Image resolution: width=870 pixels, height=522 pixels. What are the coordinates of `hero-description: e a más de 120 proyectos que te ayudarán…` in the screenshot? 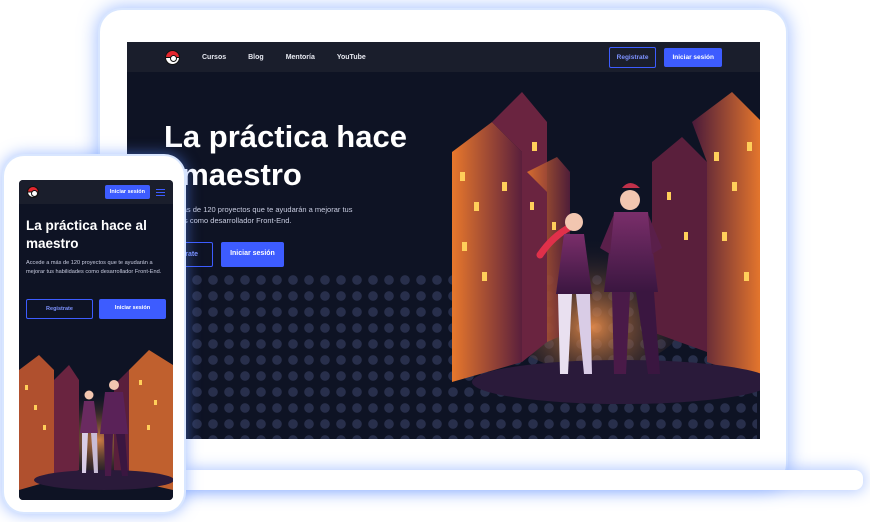 It's located at (284, 215).